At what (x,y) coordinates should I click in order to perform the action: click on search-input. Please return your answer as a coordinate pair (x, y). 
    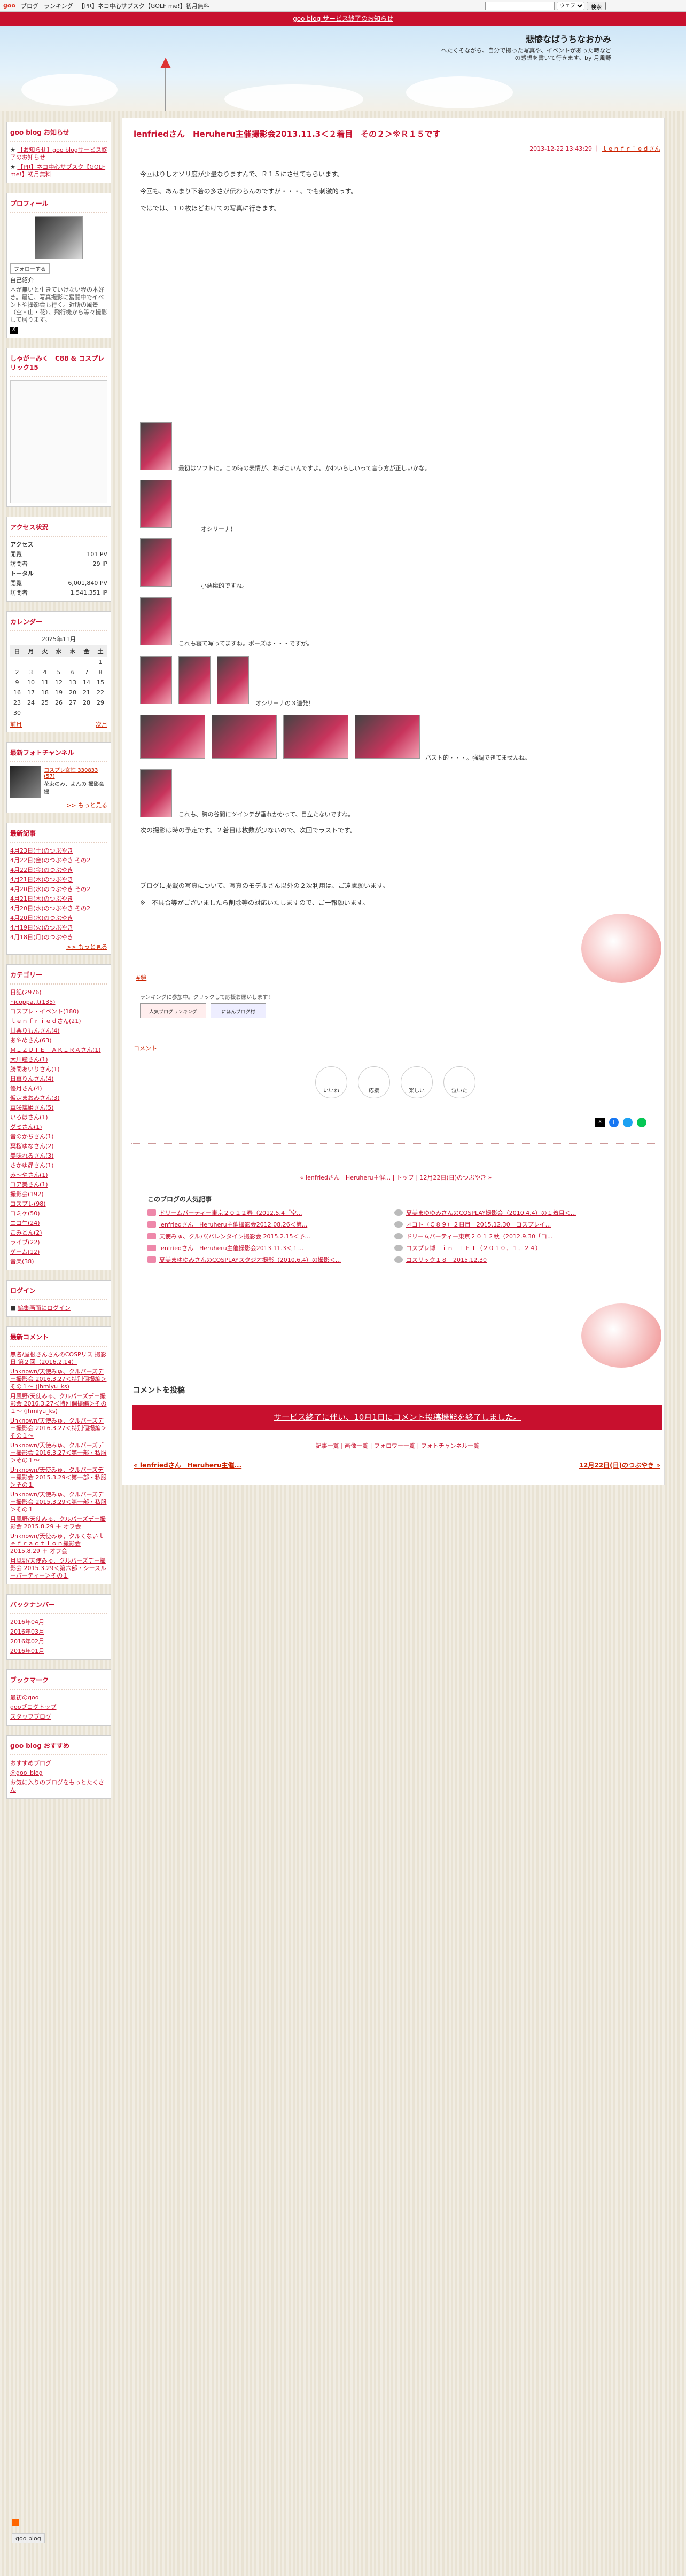
    Looking at the image, I should click on (520, 6).